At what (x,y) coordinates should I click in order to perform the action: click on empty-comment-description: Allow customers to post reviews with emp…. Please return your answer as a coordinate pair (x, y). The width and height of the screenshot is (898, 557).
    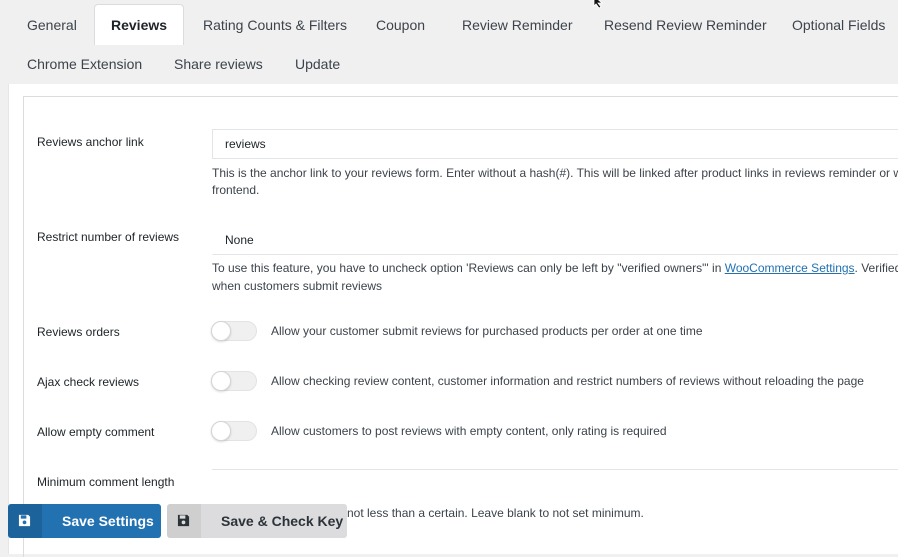
    Looking at the image, I should click on (469, 431).